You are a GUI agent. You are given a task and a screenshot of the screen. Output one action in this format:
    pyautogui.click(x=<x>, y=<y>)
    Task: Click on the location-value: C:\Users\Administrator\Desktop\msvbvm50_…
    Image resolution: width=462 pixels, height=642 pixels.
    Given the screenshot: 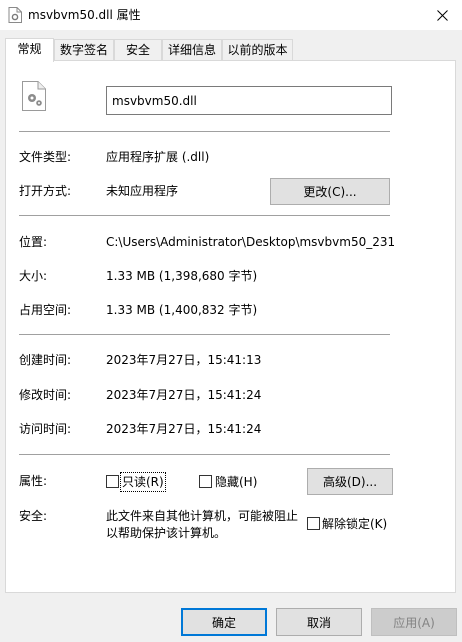 What is the action you would take?
    pyautogui.click(x=250, y=242)
    